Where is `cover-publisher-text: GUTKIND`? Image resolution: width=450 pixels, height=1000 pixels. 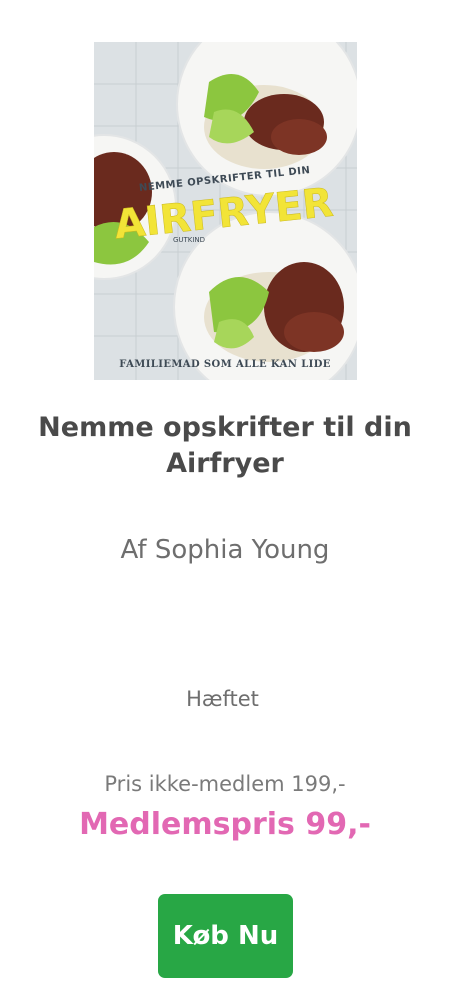
cover-publisher-text: GUTKIND is located at coordinates (189, 240).